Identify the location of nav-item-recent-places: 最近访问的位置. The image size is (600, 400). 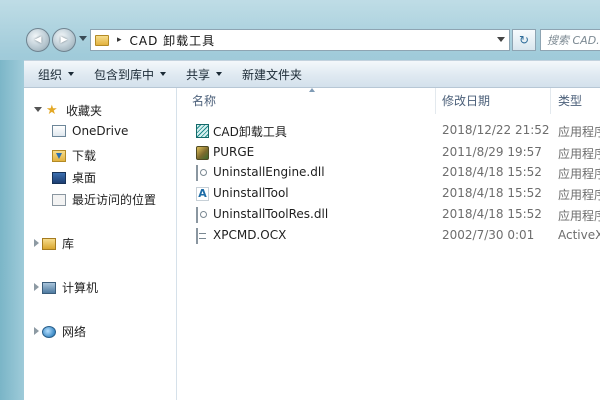
(104, 199).